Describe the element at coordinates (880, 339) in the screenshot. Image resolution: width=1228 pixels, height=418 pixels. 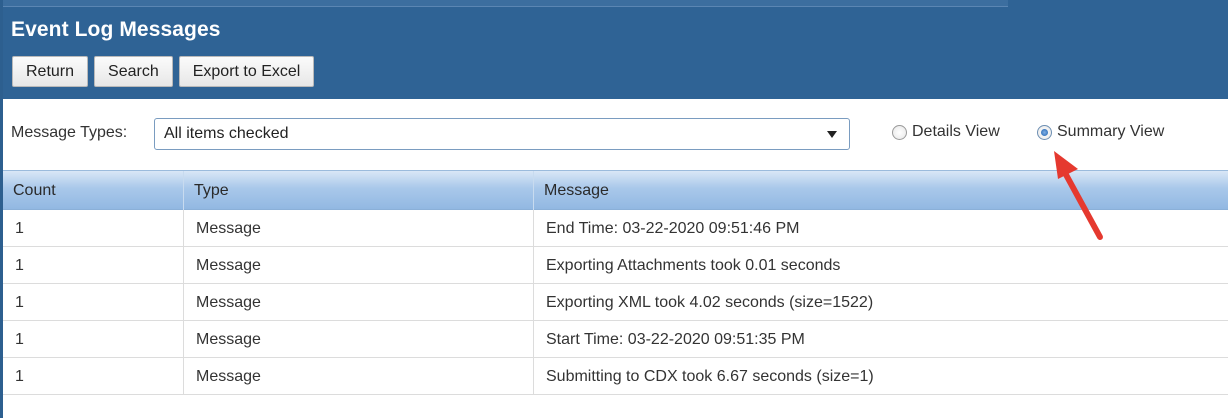
I see `message-cell: Start Time: 03-22-2020 09:51:35 PM` at that location.